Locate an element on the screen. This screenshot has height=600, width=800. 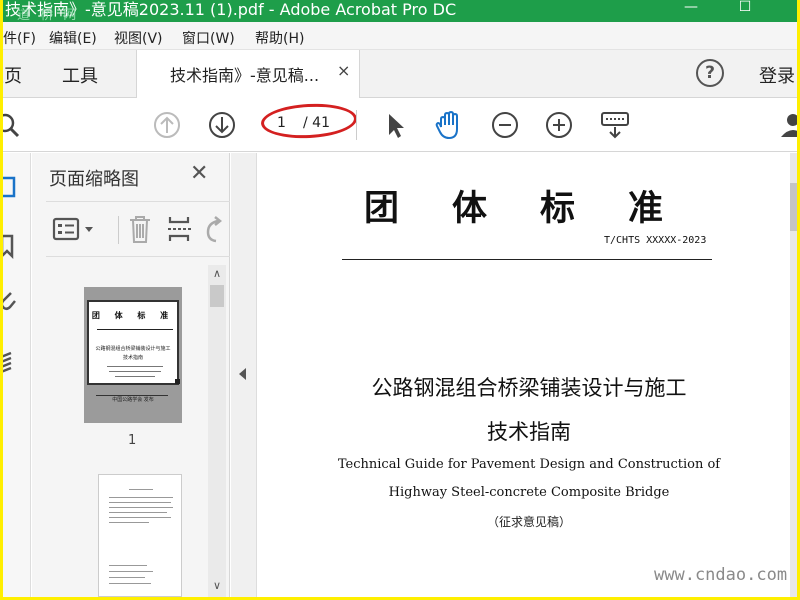
thumbnail-panel-title: 页面缩略图 is located at coordinates (94, 179).